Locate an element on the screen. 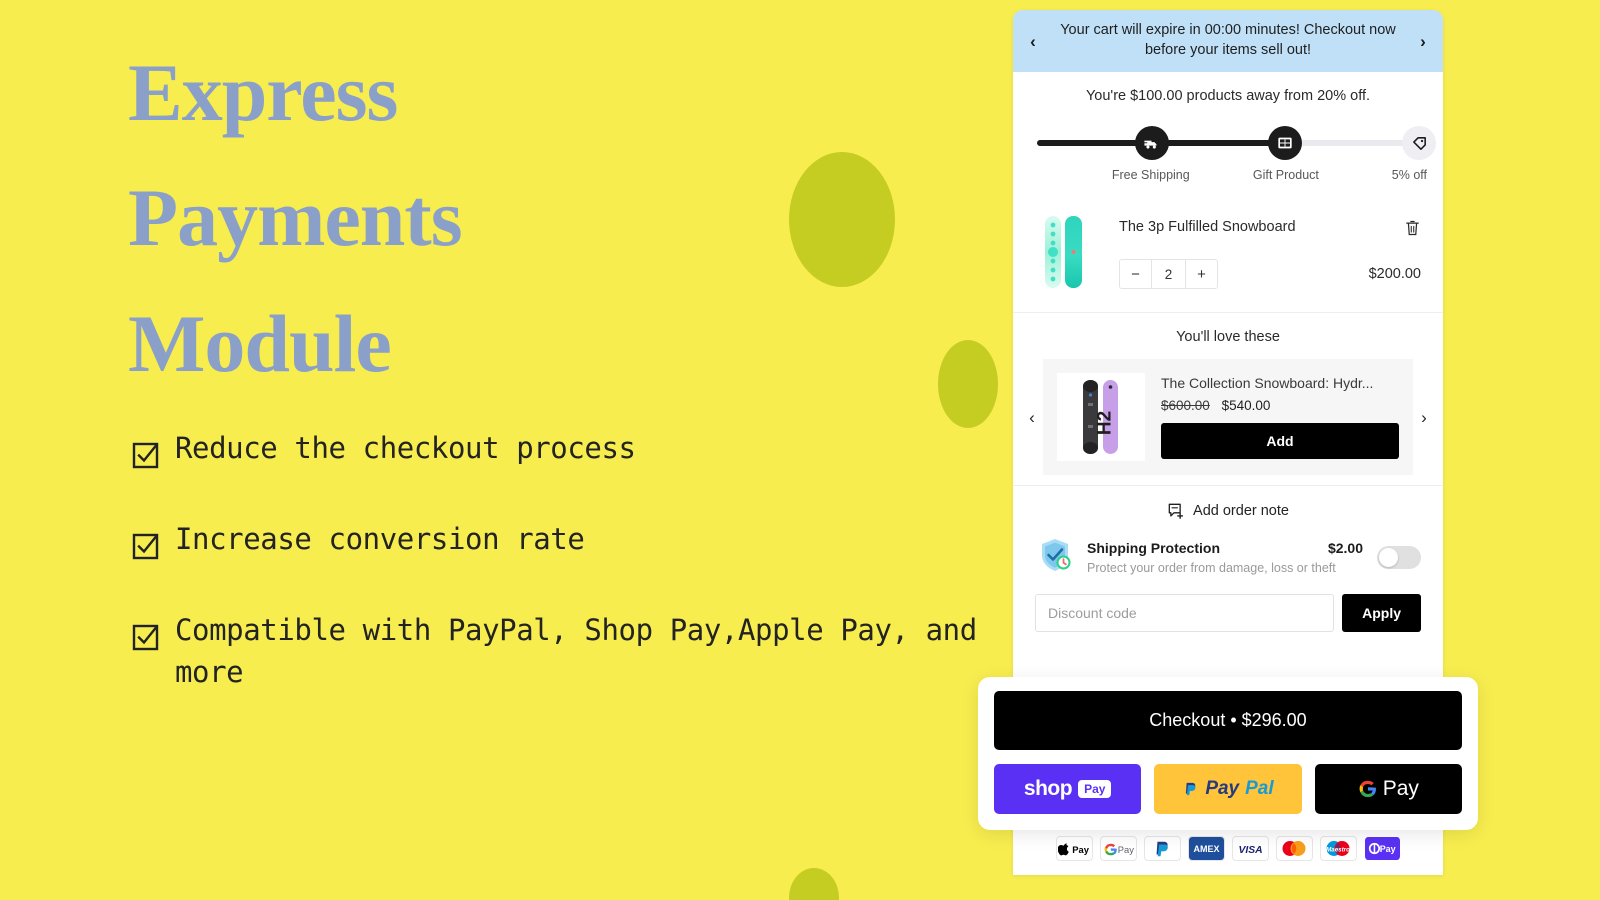 This screenshot has height=900, width=1600. toggle-knob is located at coordinates (1388, 557).